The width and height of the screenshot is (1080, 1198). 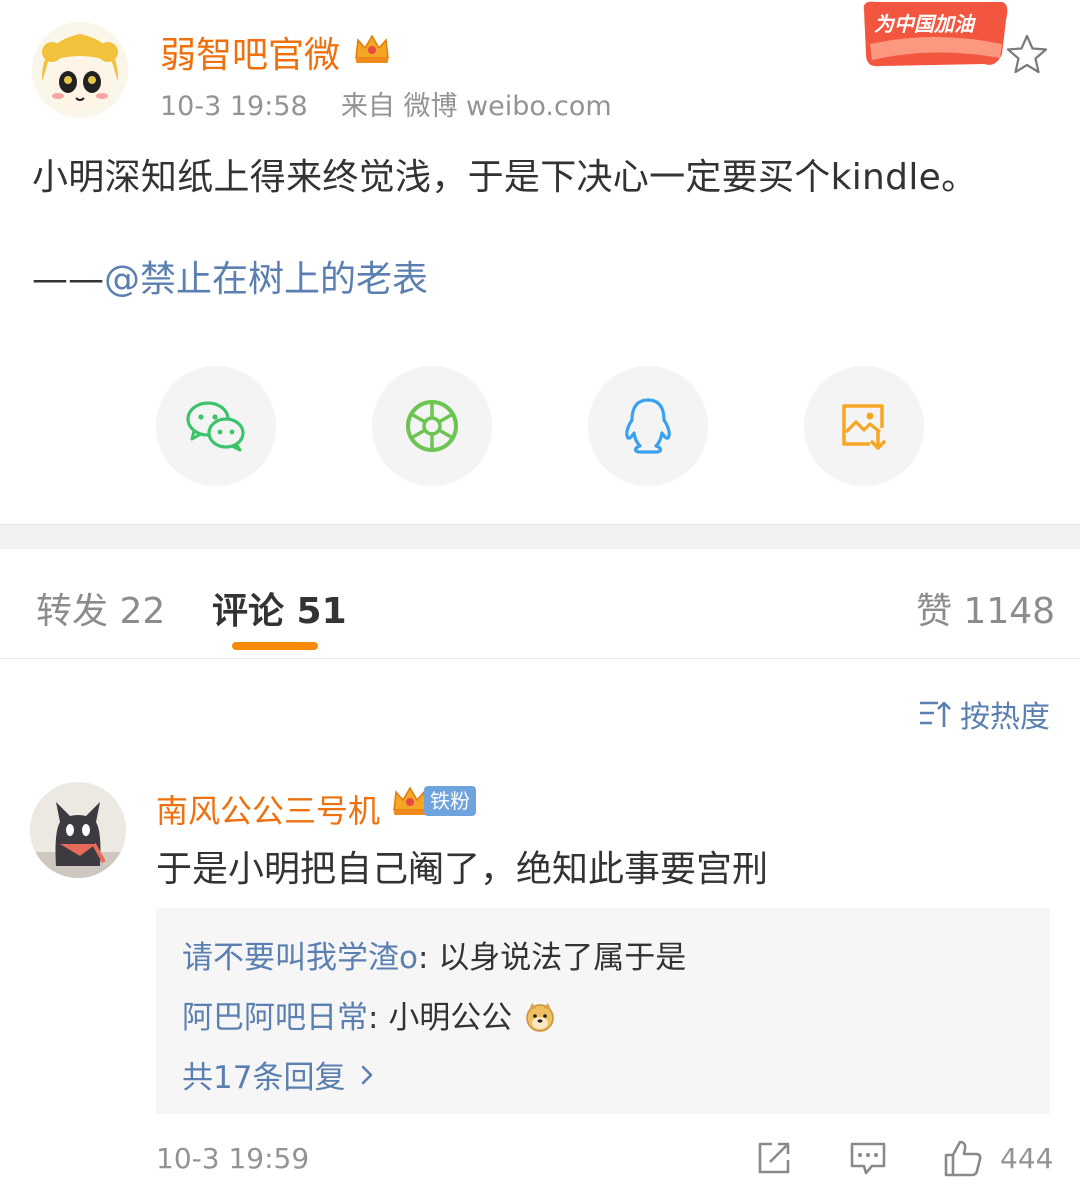 I want to click on moments-icon, so click(x=432, y=426).